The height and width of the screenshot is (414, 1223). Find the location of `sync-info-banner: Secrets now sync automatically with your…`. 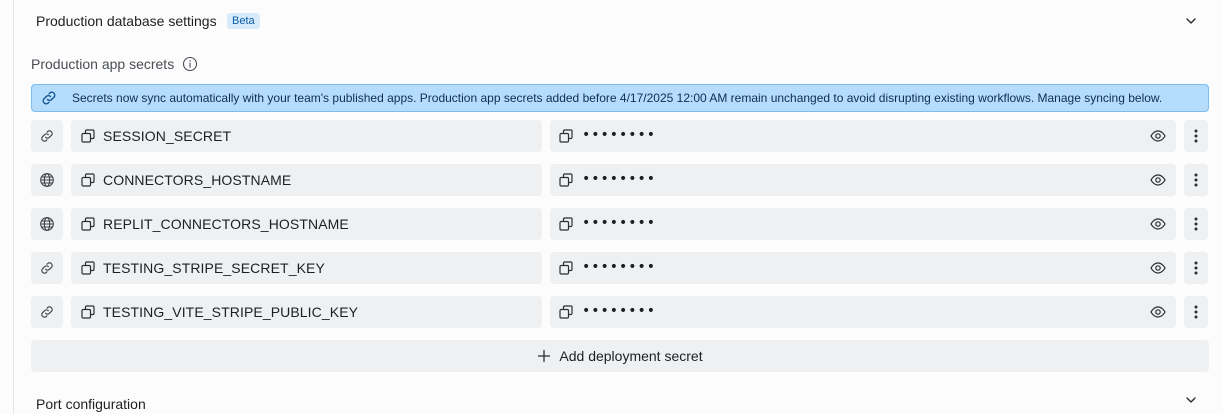

sync-info-banner: Secrets now sync automatically with your… is located at coordinates (620, 98).